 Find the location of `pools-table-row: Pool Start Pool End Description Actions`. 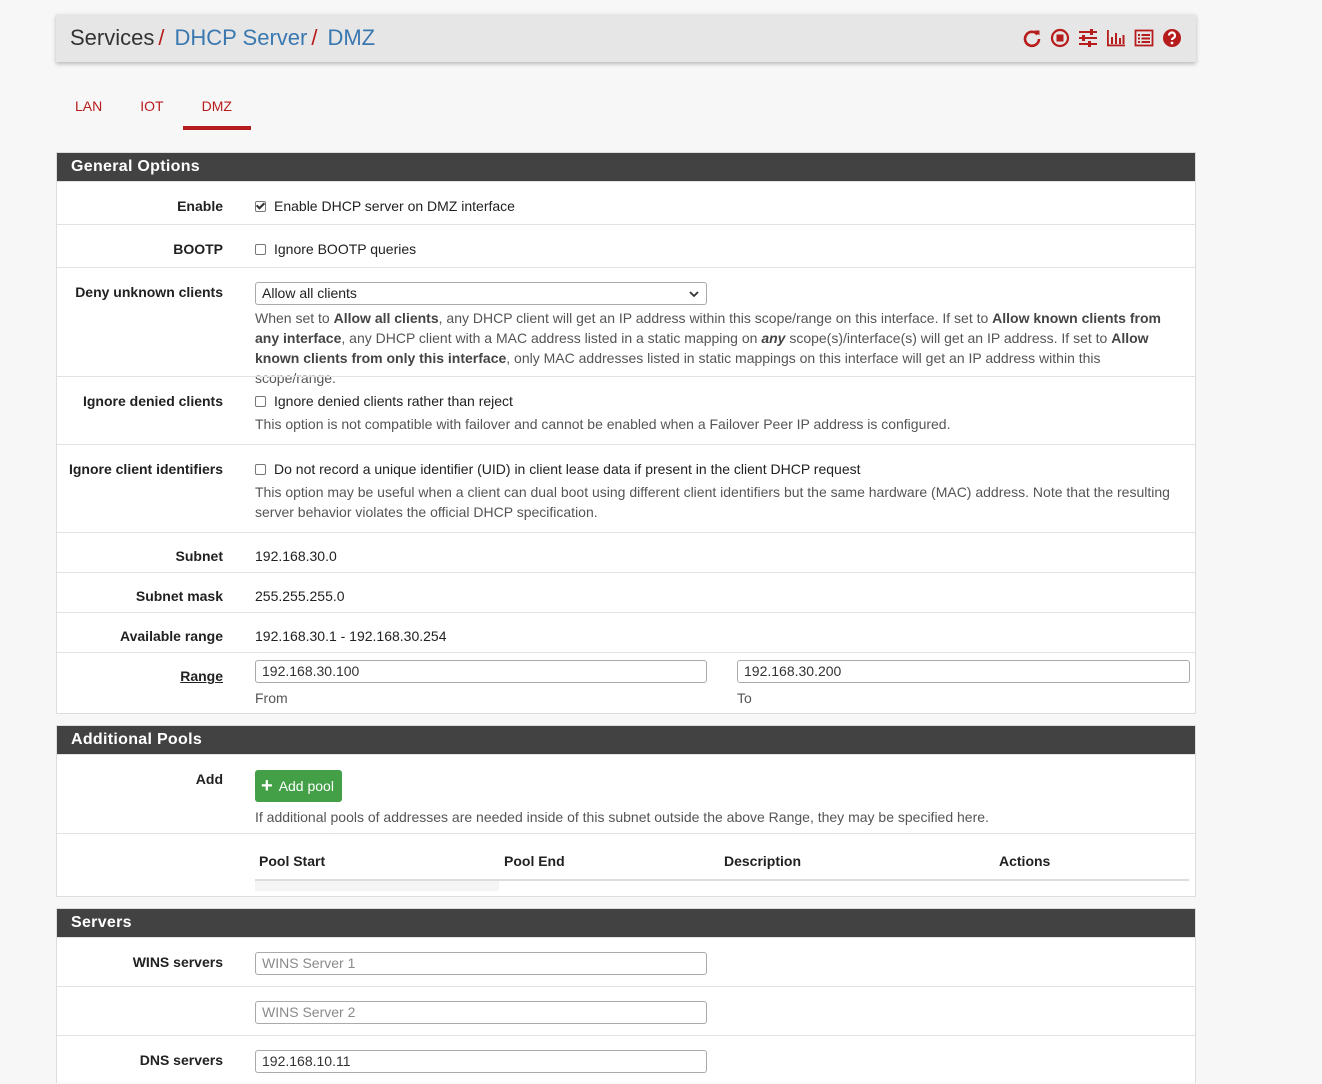

pools-table-row: Pool Start Pool End Description Actions is located at coordinates (626, 864).